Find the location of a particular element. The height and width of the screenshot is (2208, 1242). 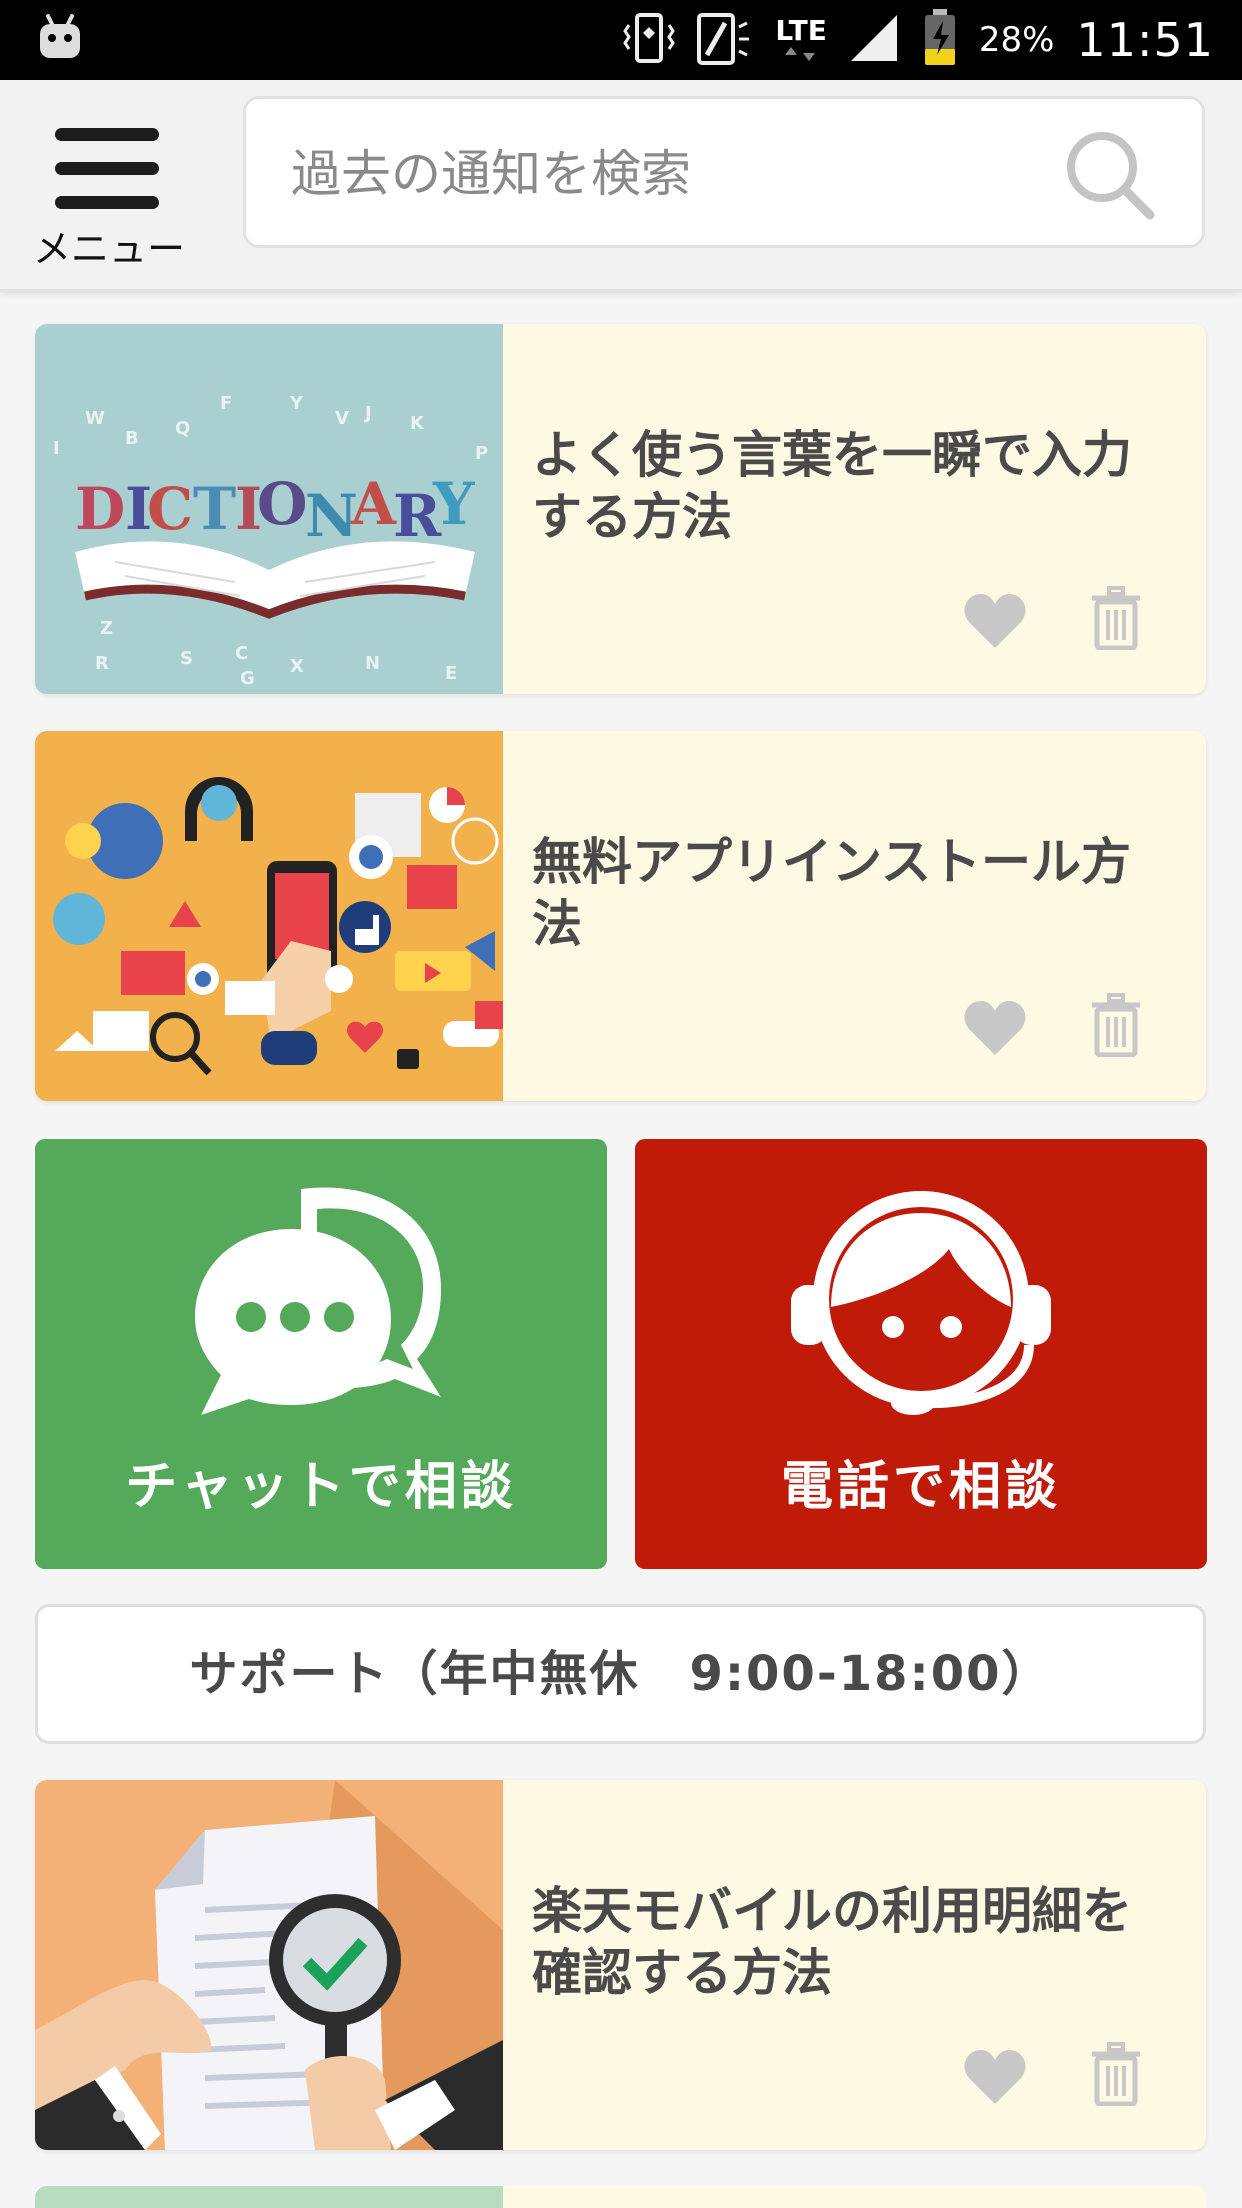

svg-text: G is located at coordinates (247, 678).